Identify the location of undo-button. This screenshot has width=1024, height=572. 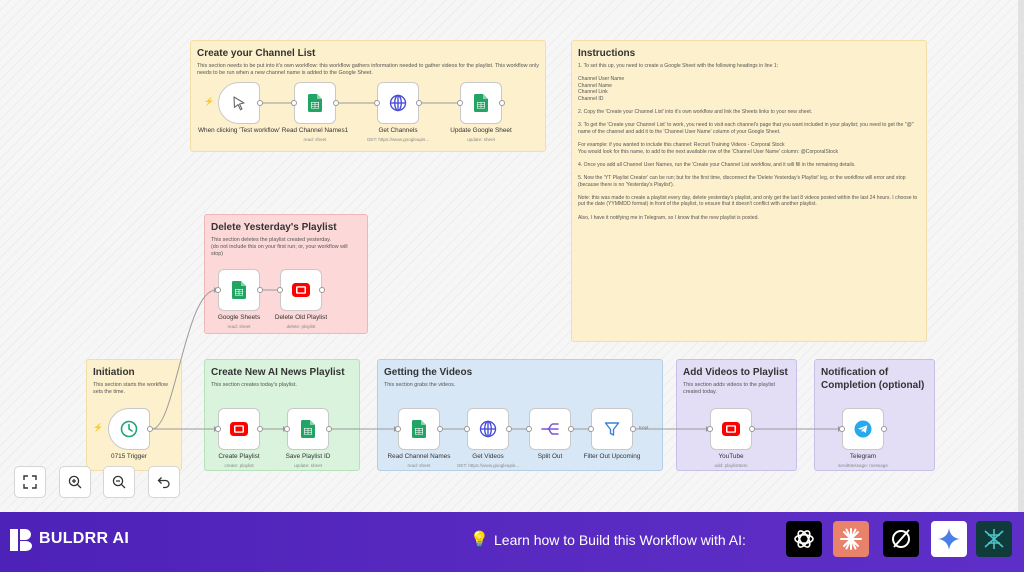
(164, 482).